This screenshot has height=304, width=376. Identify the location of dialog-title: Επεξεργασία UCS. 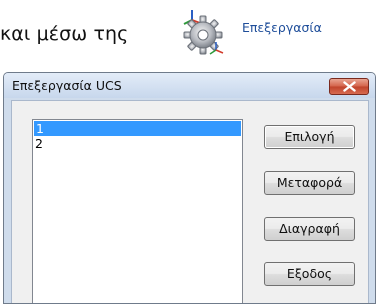
(67, 85).